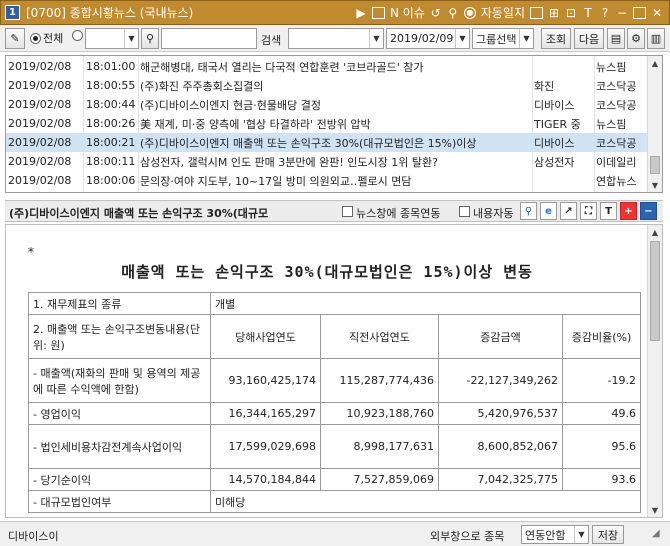 This screenshot has width=670, height=546. Describe the element at coordinates (545, 535) in the screenshot. I see `link-mode-value: 연동안함` at that location.